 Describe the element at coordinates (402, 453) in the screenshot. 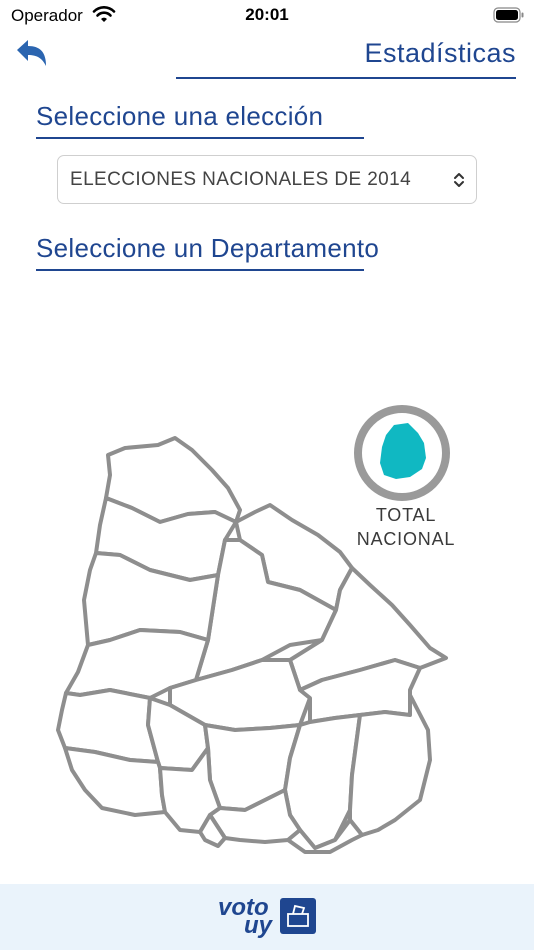

I see `uruguay-map-icon` at that location.